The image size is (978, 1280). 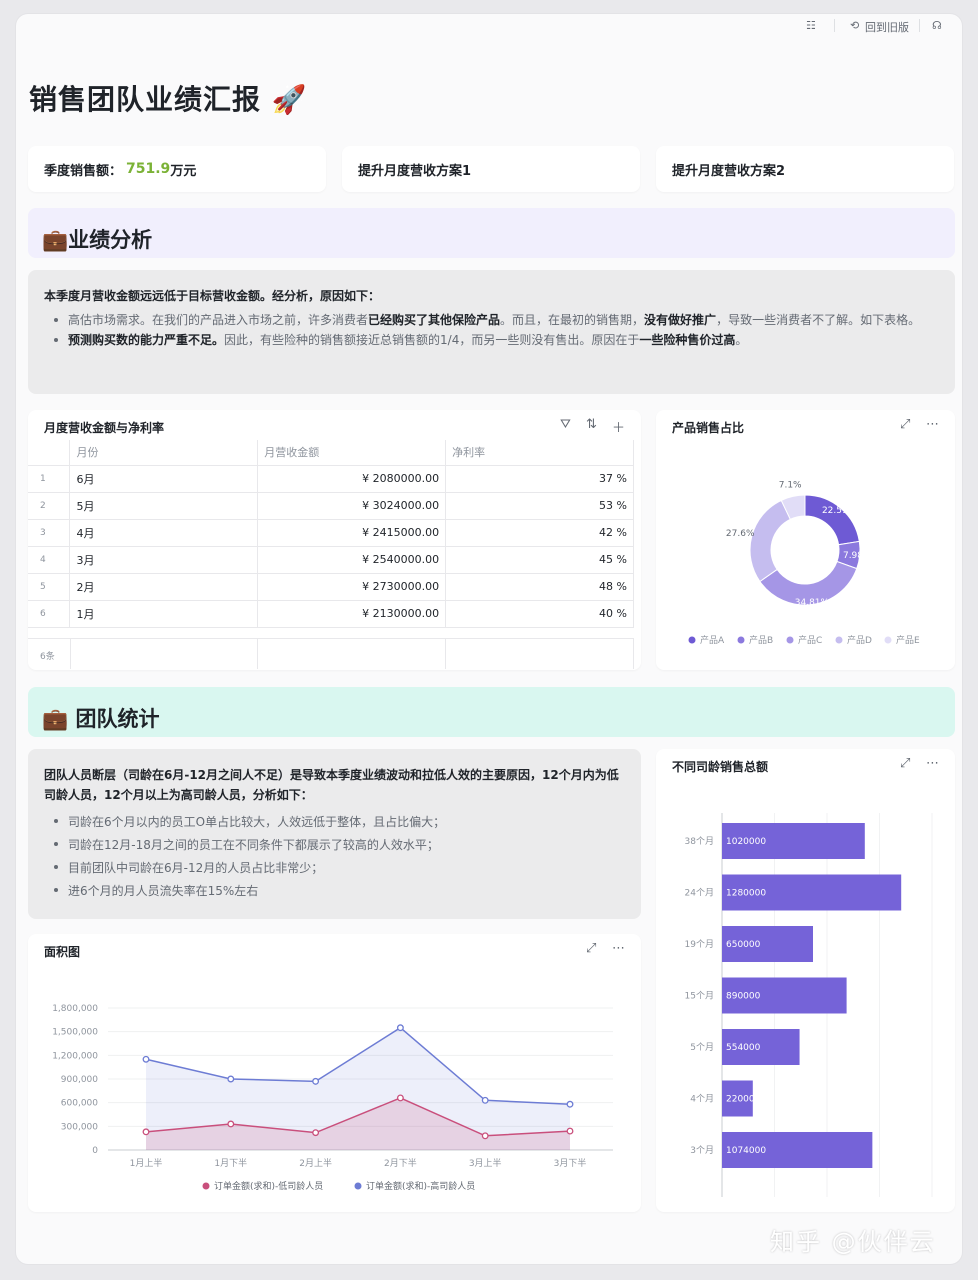 I want to click on x-tick-label: 2月下半, so click(x=400, y=1163).